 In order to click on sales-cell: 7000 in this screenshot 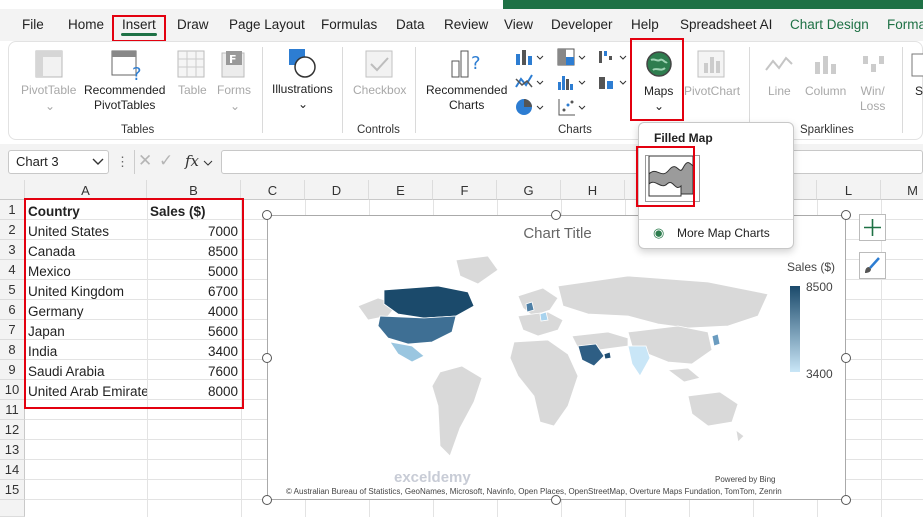, I will do `click(194, 232)`.